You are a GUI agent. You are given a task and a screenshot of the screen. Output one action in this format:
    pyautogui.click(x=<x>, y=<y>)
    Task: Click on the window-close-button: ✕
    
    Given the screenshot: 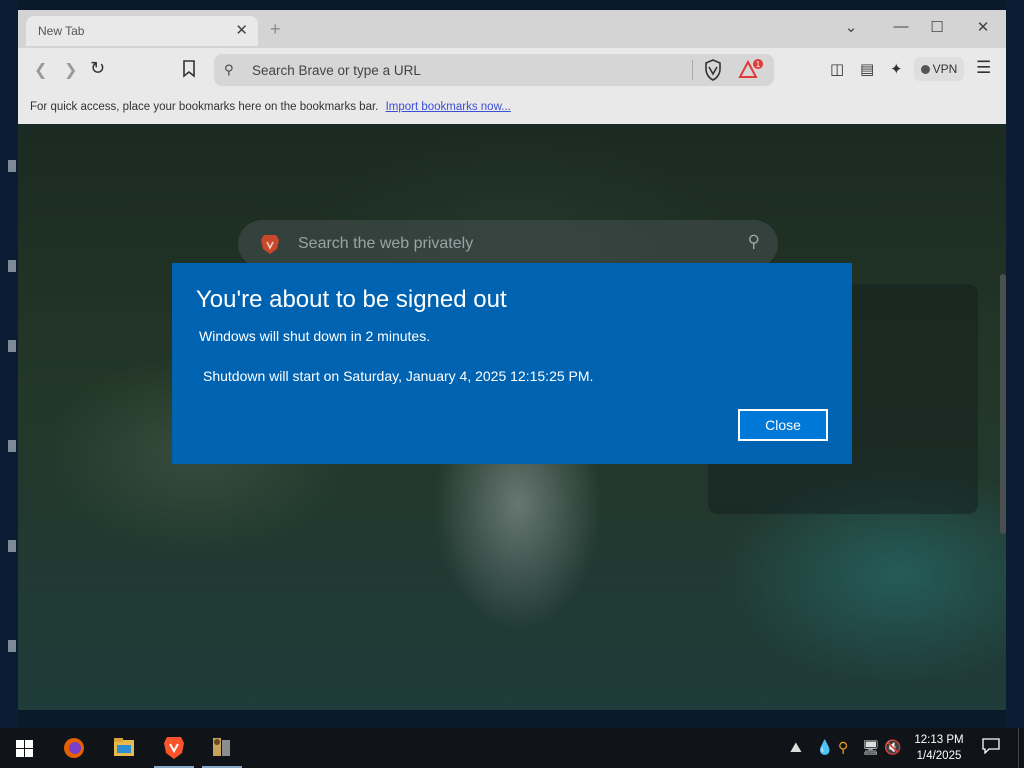 What is the action you would take?
    pyautogui.click(x=983, y=27)
    